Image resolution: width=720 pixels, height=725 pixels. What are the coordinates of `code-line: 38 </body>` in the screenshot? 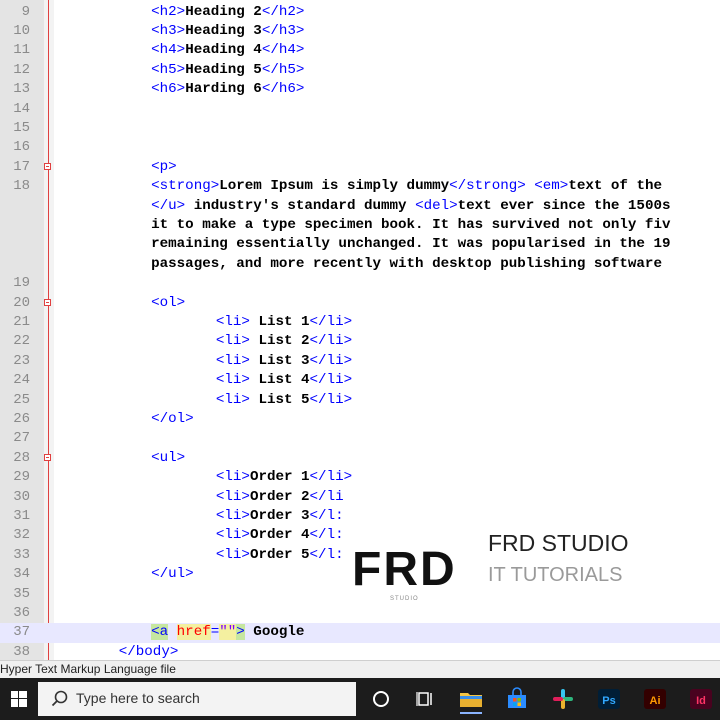 It's located at (360, 651).